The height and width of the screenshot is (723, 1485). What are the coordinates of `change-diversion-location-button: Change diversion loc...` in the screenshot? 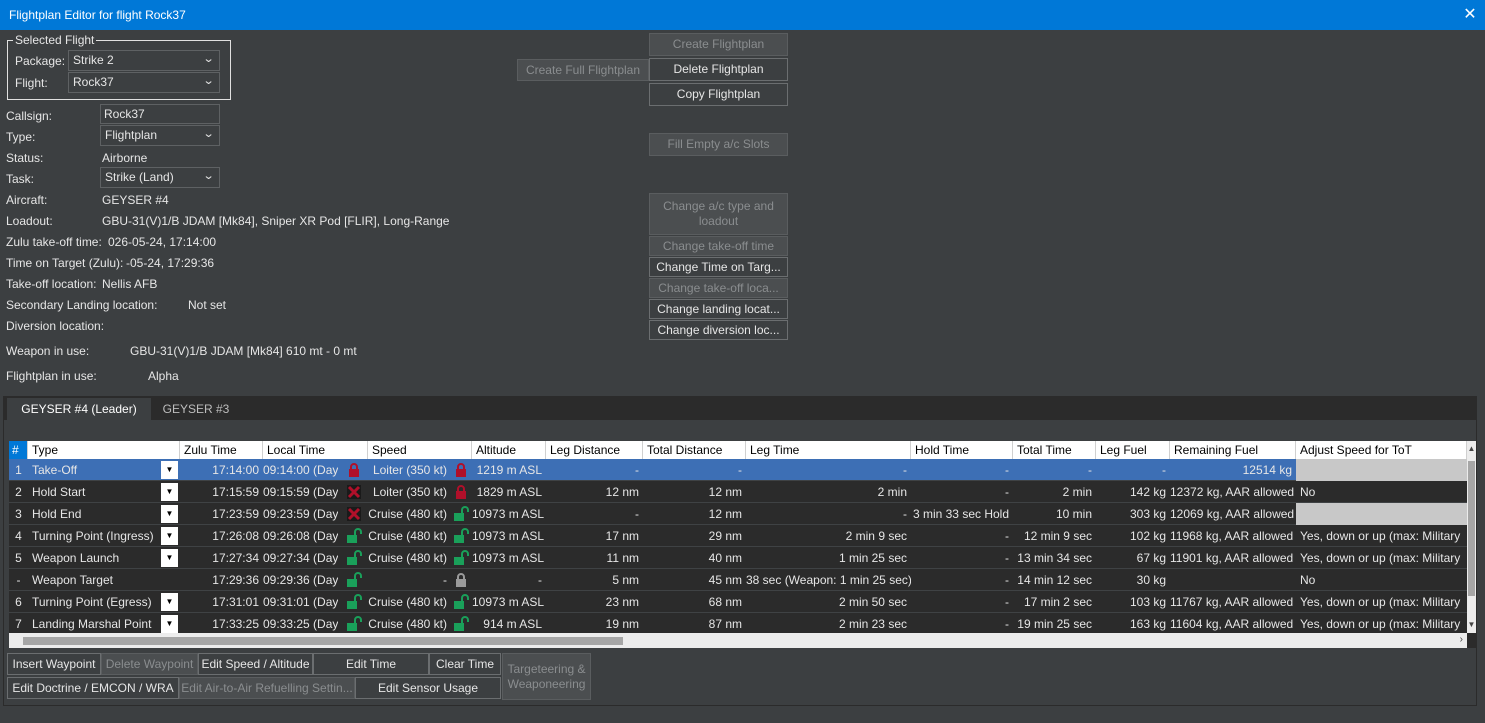 It's located at (718, 330).